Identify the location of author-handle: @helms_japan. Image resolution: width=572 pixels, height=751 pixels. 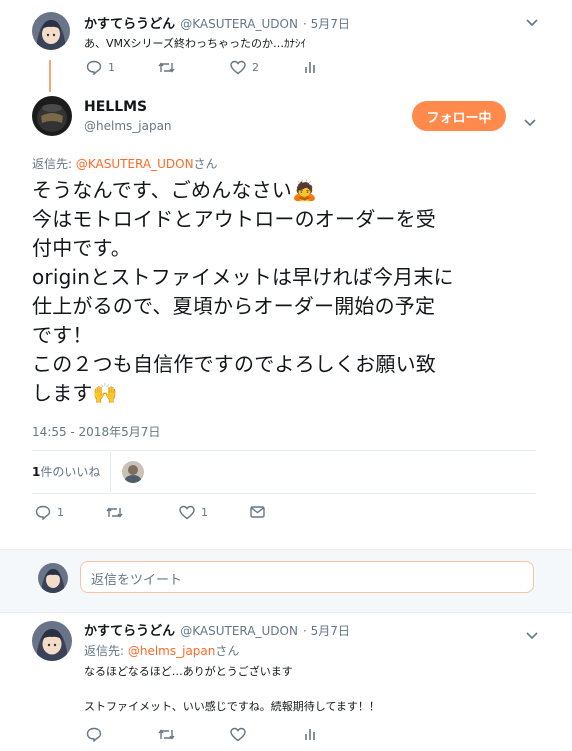
(128, 126).